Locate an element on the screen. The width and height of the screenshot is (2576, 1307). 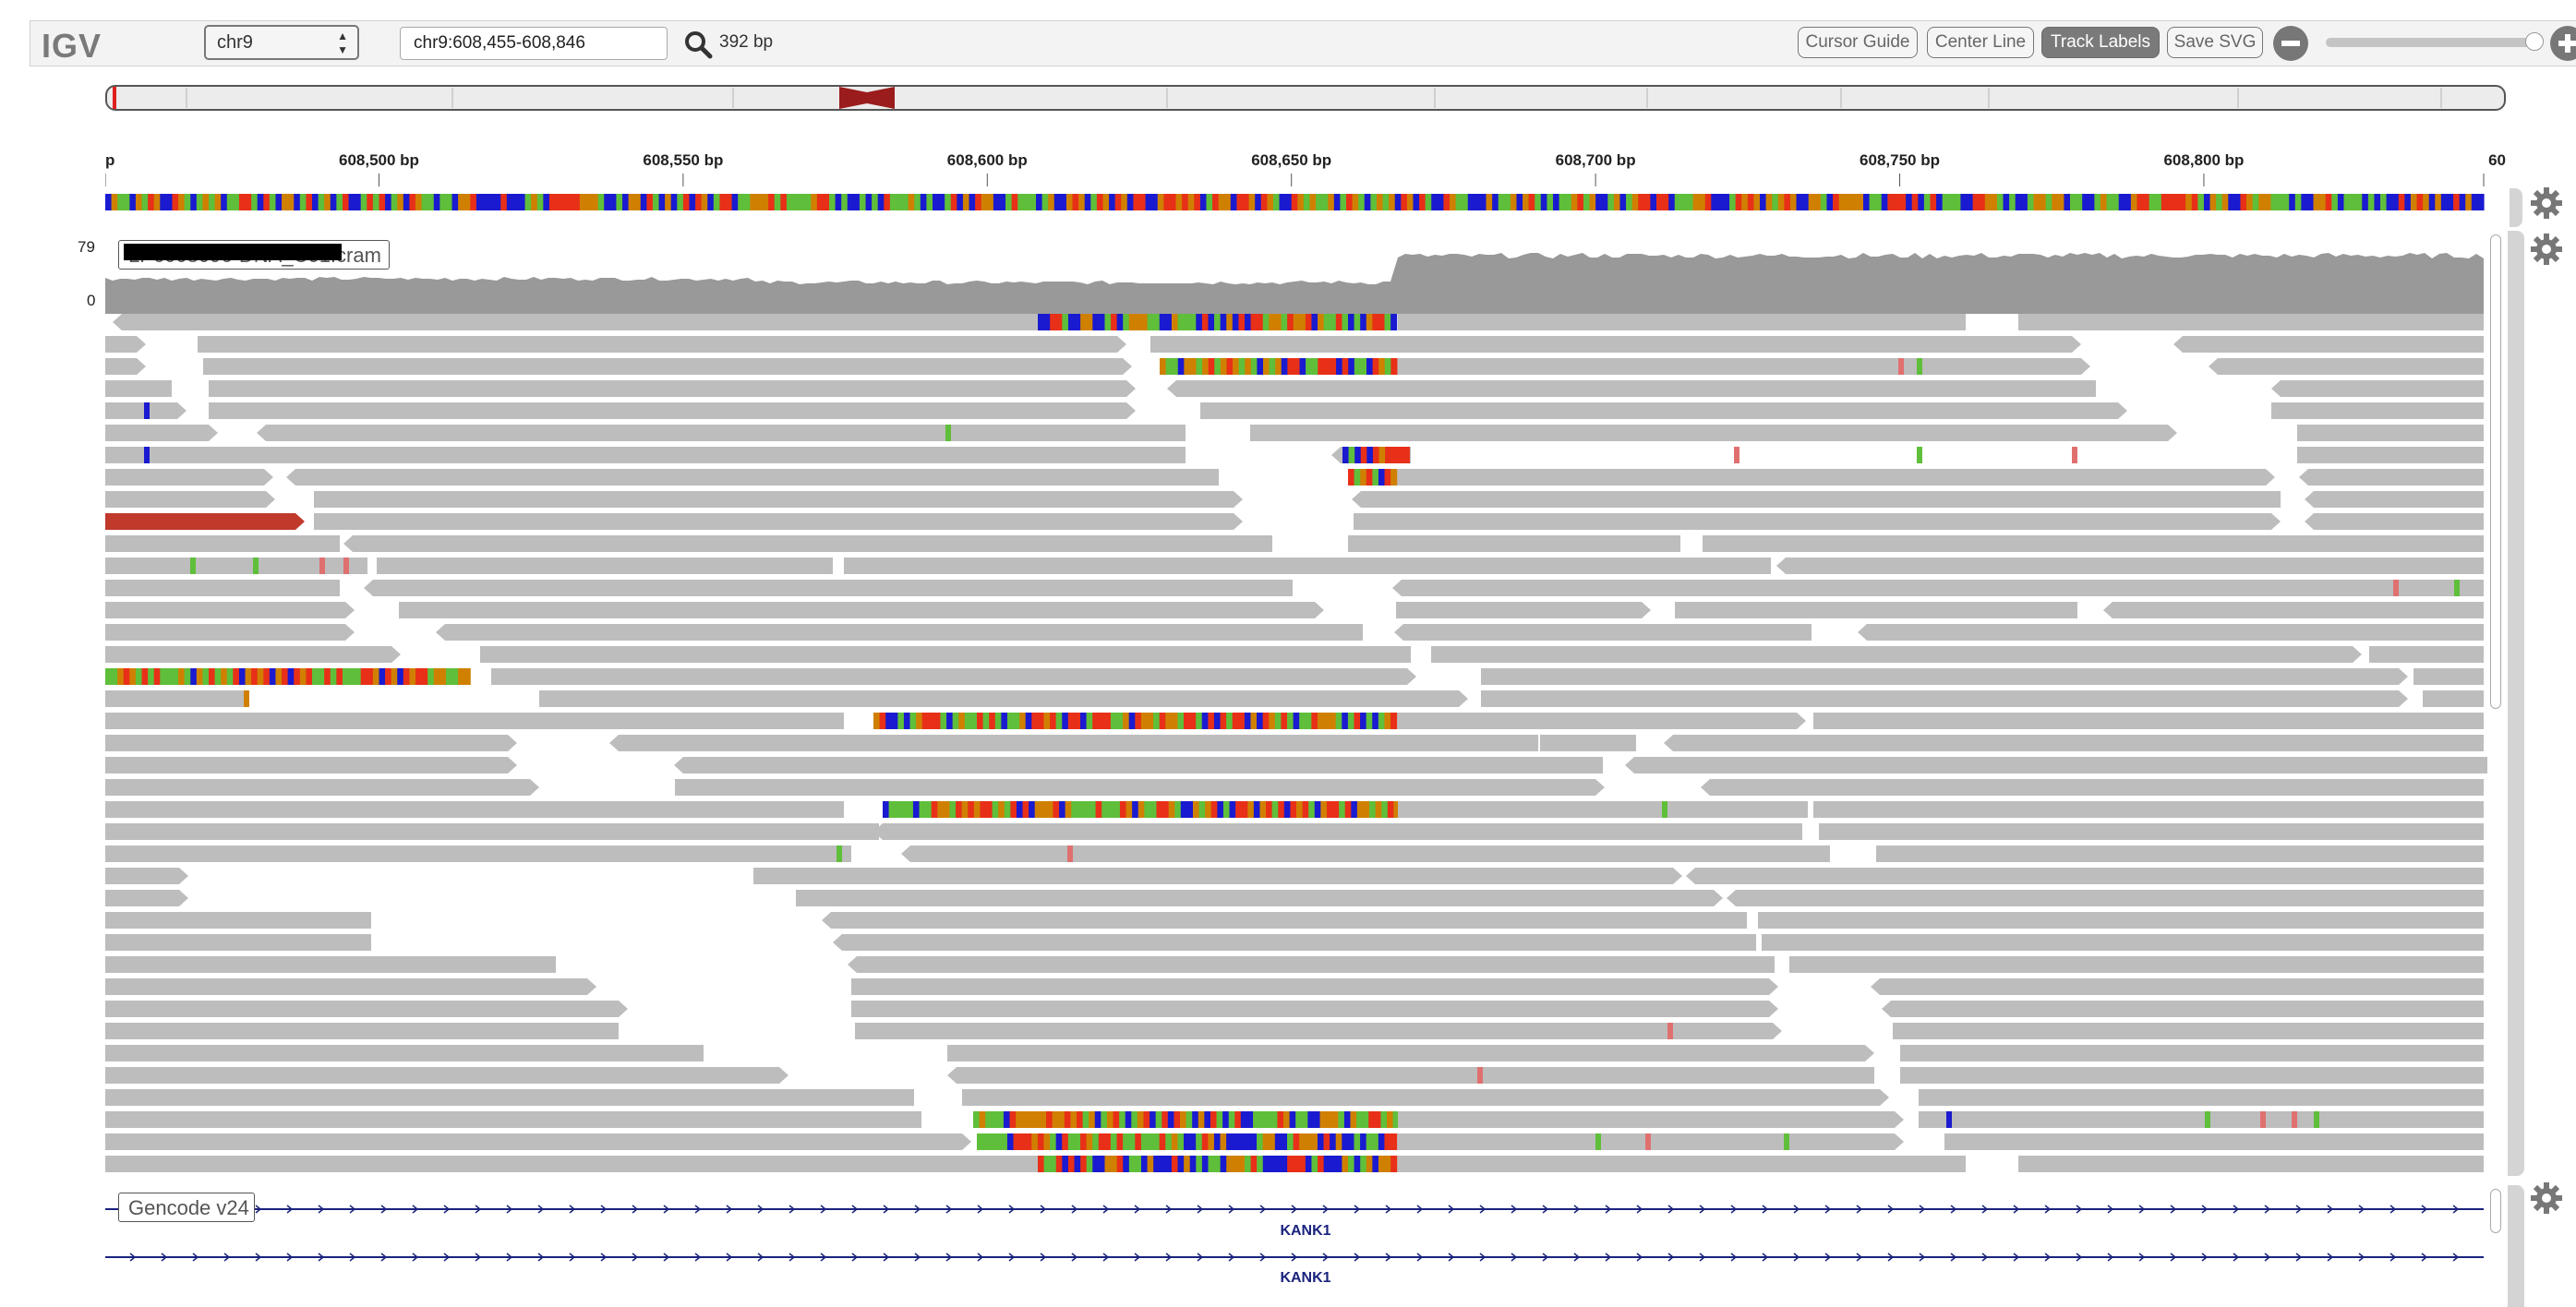
ruler-tick-label: 608,650 bp is located at coordinates (1291, 160).